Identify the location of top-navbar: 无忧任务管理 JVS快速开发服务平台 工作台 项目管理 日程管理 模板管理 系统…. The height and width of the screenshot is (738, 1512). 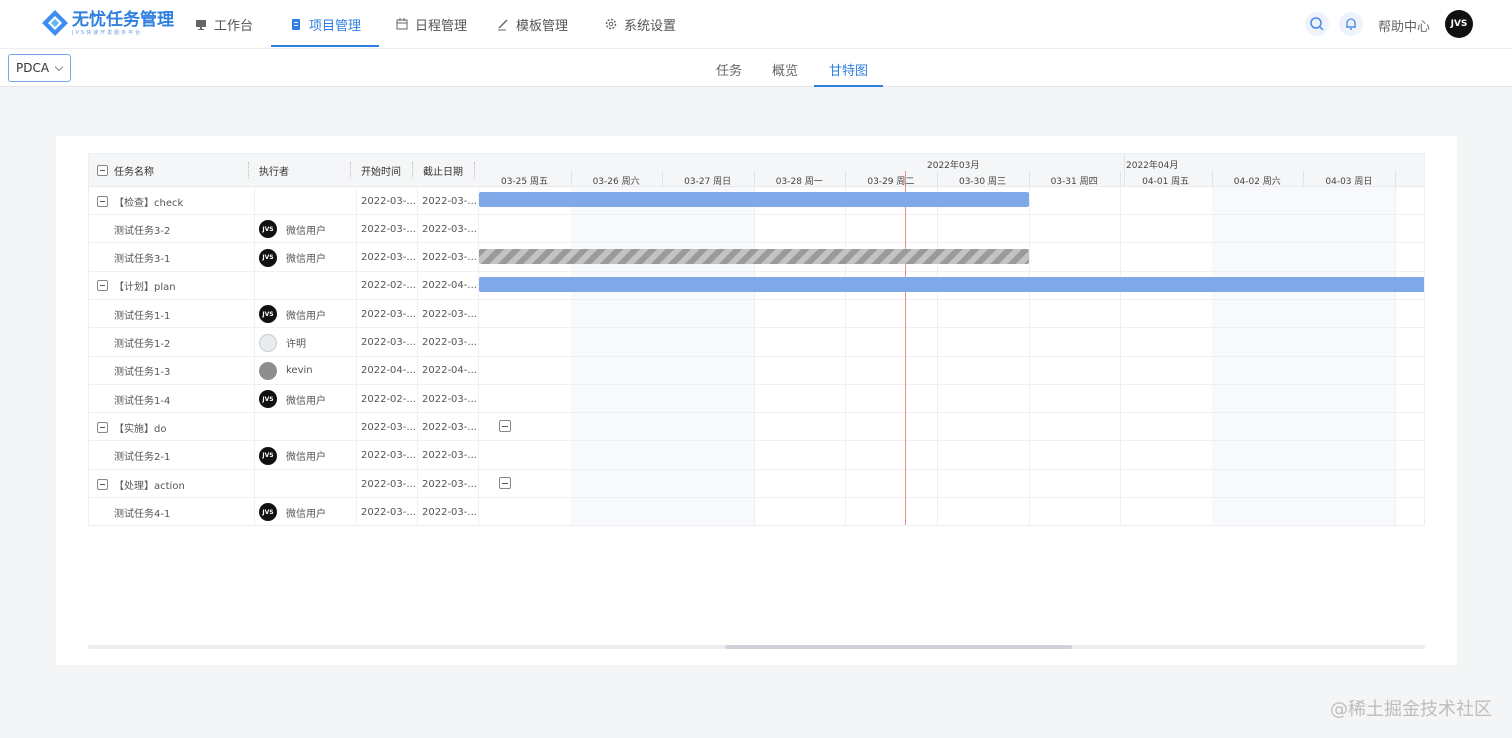
(756, 24).